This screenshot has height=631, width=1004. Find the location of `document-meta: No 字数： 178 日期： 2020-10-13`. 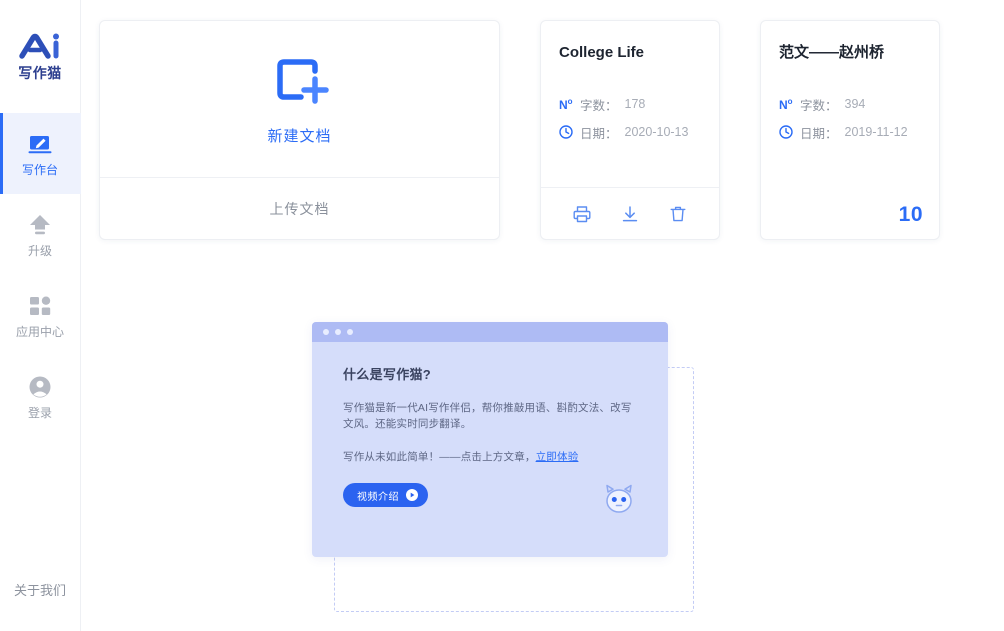

document-meta: No 字数： 178 日期： 2020-10-13 is located at coordinates (630, 118).